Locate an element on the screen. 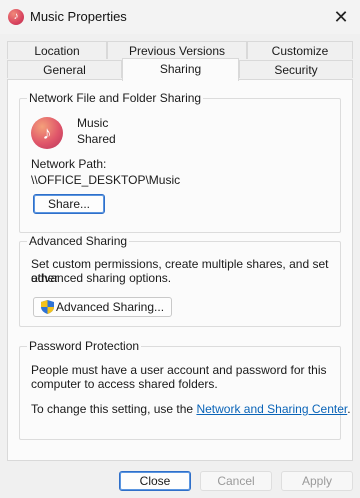 The height and width of the screenshot is (498, 360). advanced-sharing-desc-2: advanced sharing options. is located at coordinates (101, 278).